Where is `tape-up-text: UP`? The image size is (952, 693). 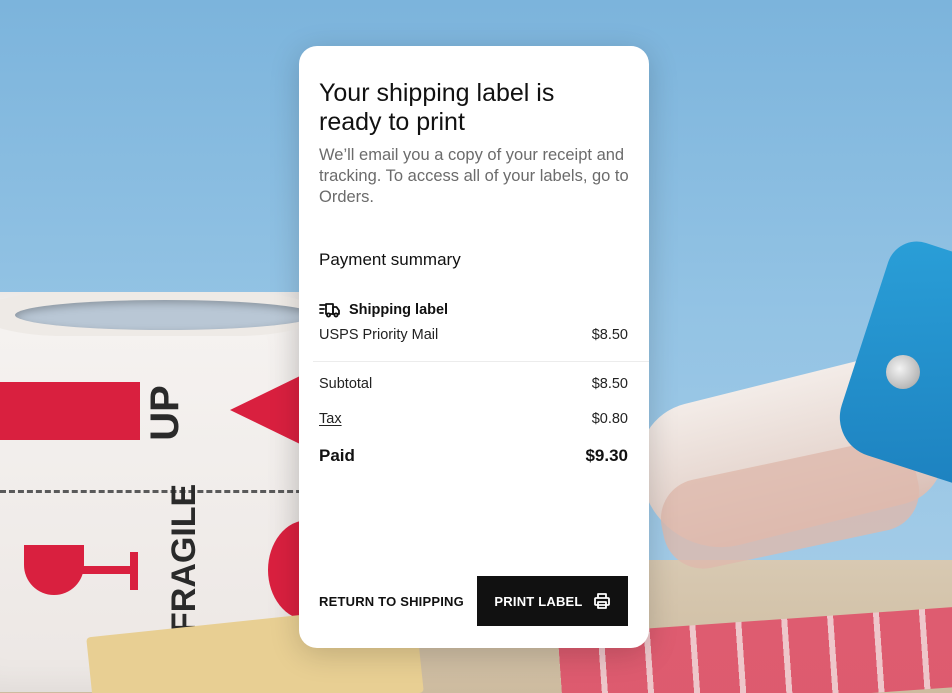
tape-up-text: UP is located at coordinates (165, 413).